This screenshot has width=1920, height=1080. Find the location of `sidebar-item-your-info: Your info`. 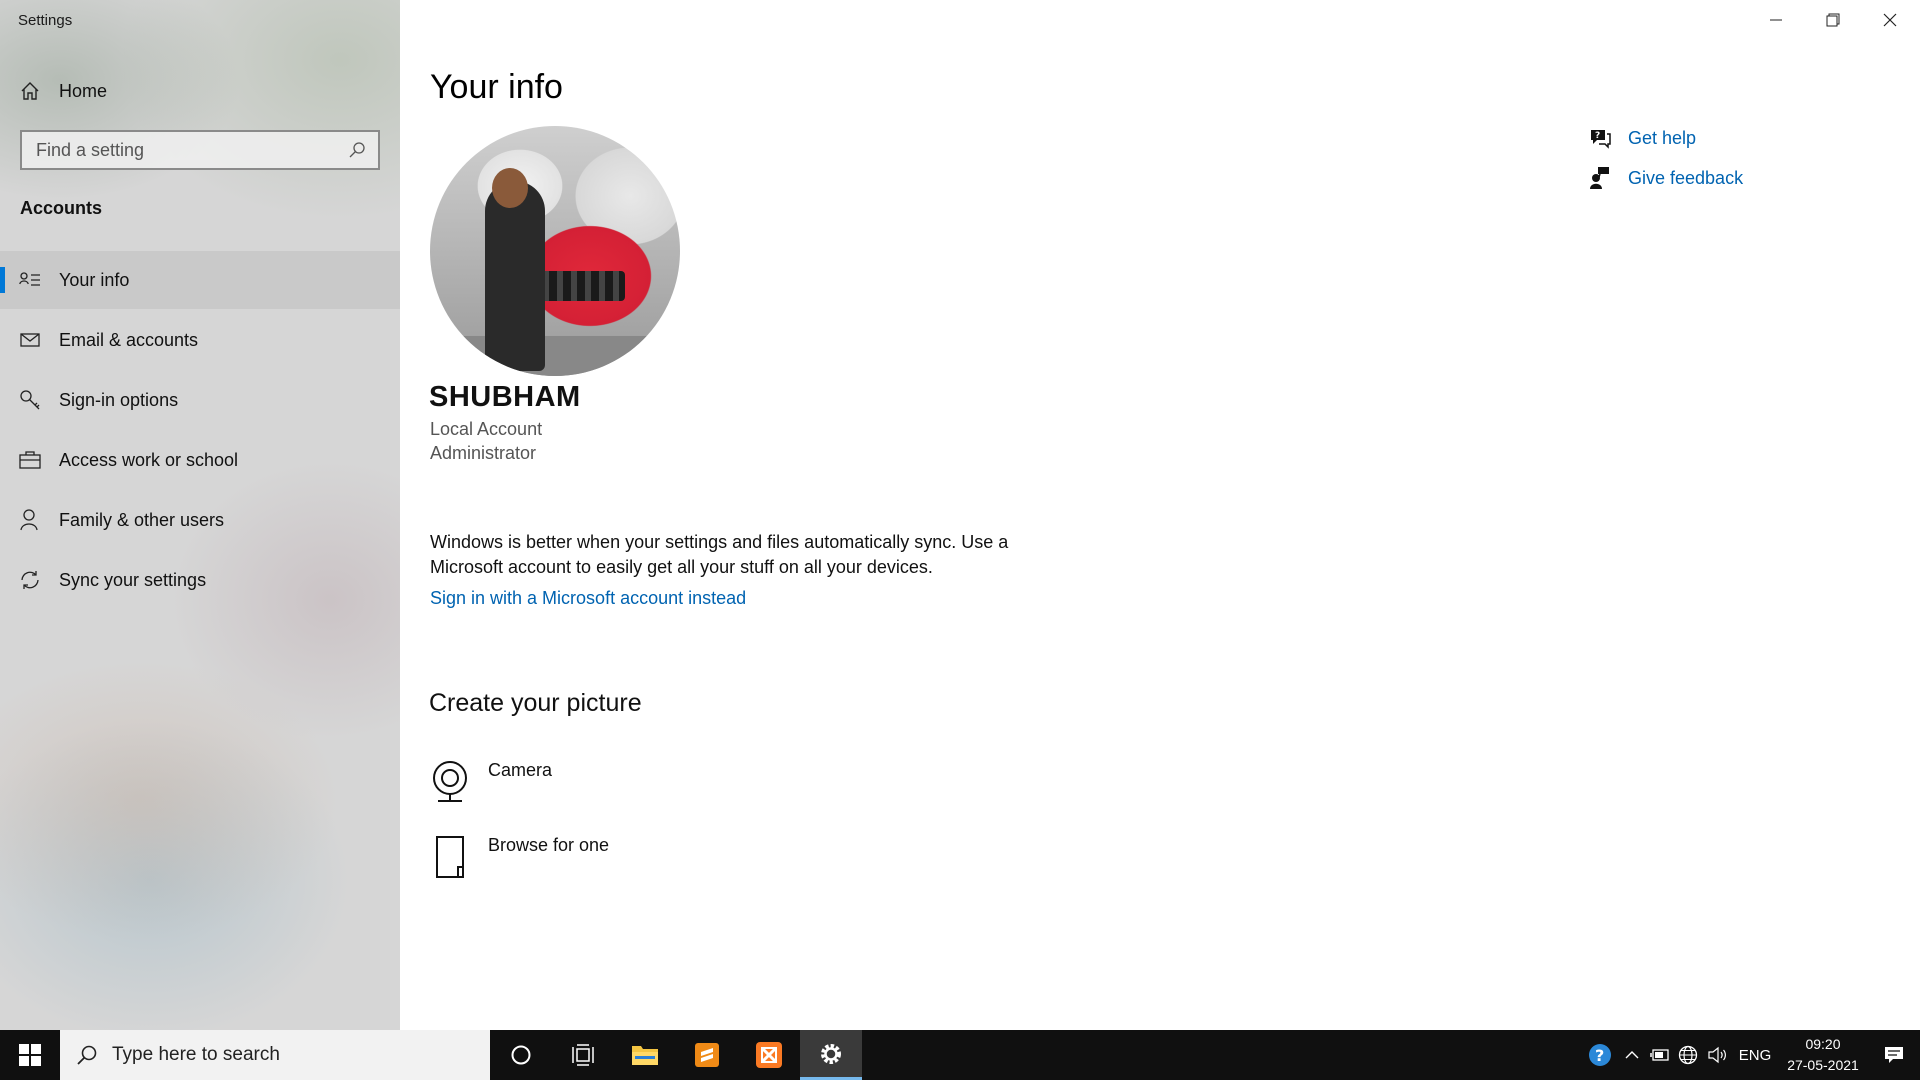

sidebar-item-your-info: Your info is located at coordinates (200, 280).